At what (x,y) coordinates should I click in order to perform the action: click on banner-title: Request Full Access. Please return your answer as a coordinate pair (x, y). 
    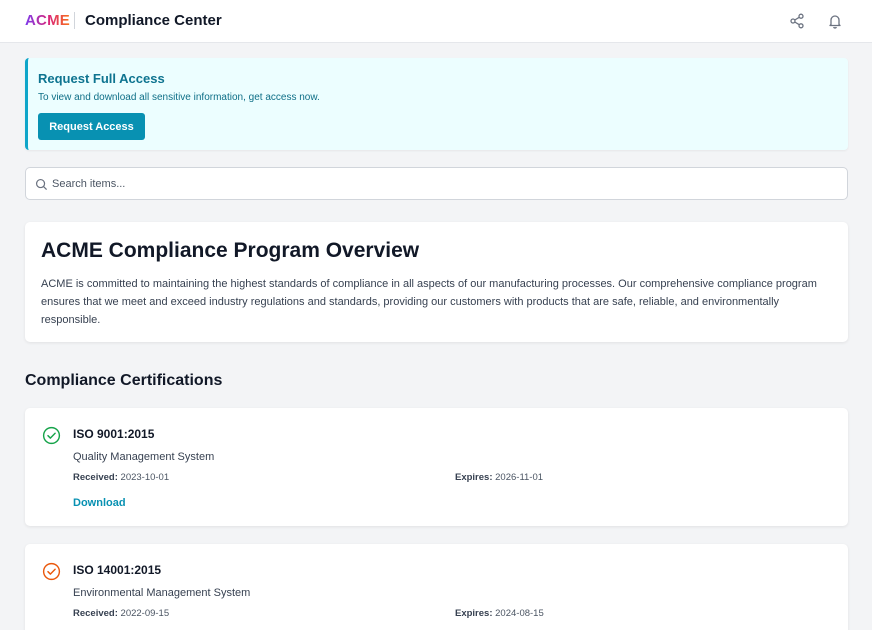
    Looking at the image, I should click on (101, 78).